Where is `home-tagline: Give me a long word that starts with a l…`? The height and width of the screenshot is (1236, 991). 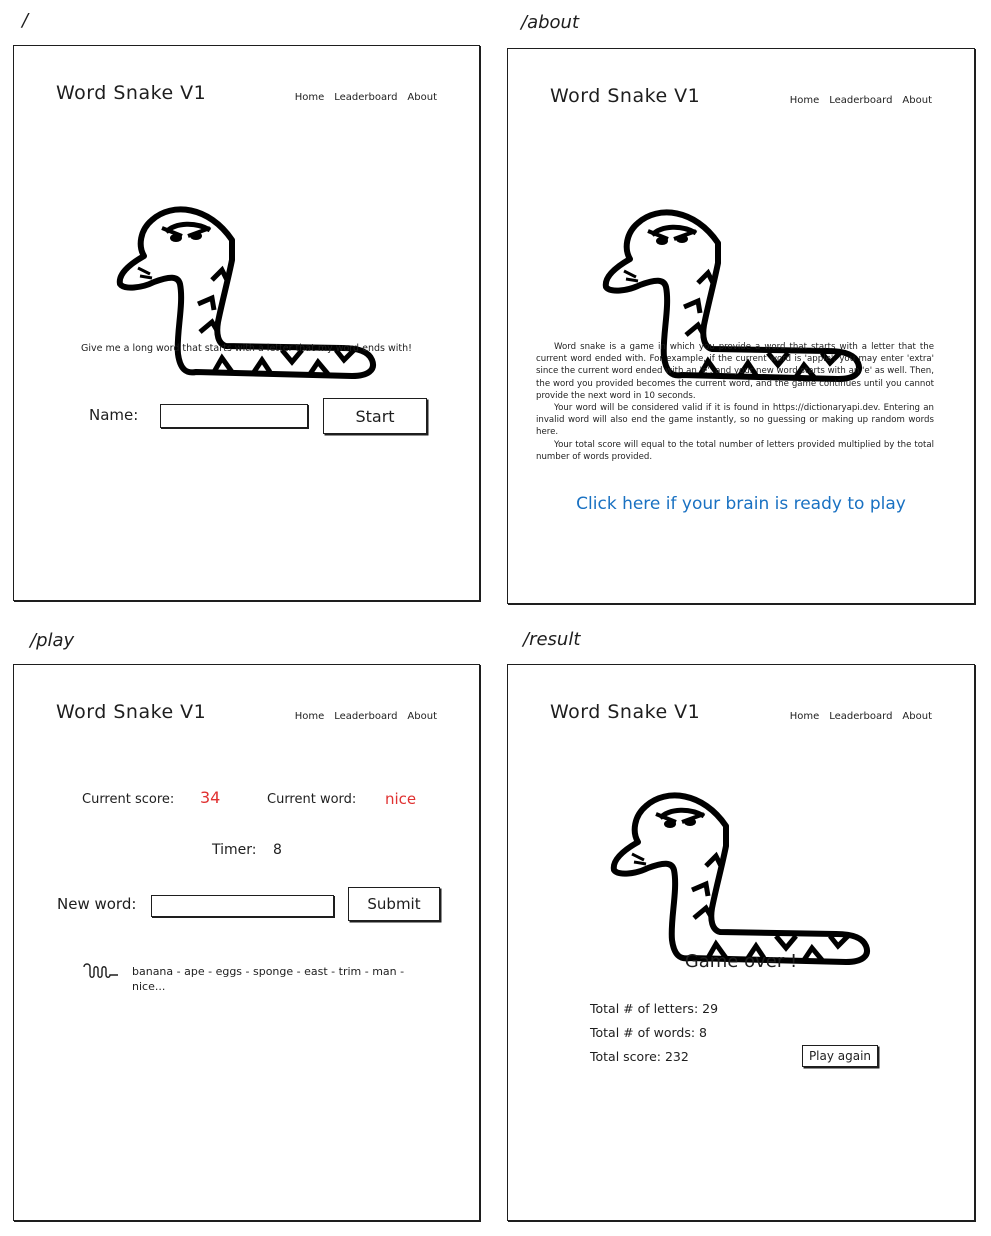 home-tagline: Give me a long word that starts with a l… is located at coordinates (246, 348).